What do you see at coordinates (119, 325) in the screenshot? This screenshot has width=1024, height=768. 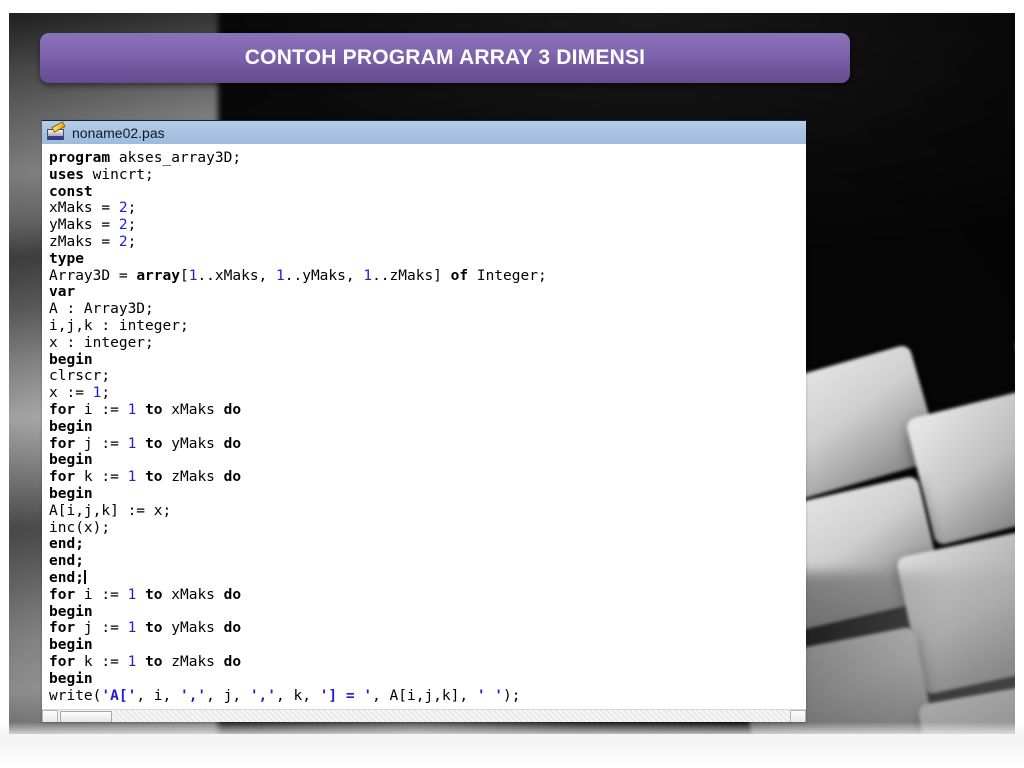 I see `code-text: i,j,k : integer;` at bounding box center [119, 325].